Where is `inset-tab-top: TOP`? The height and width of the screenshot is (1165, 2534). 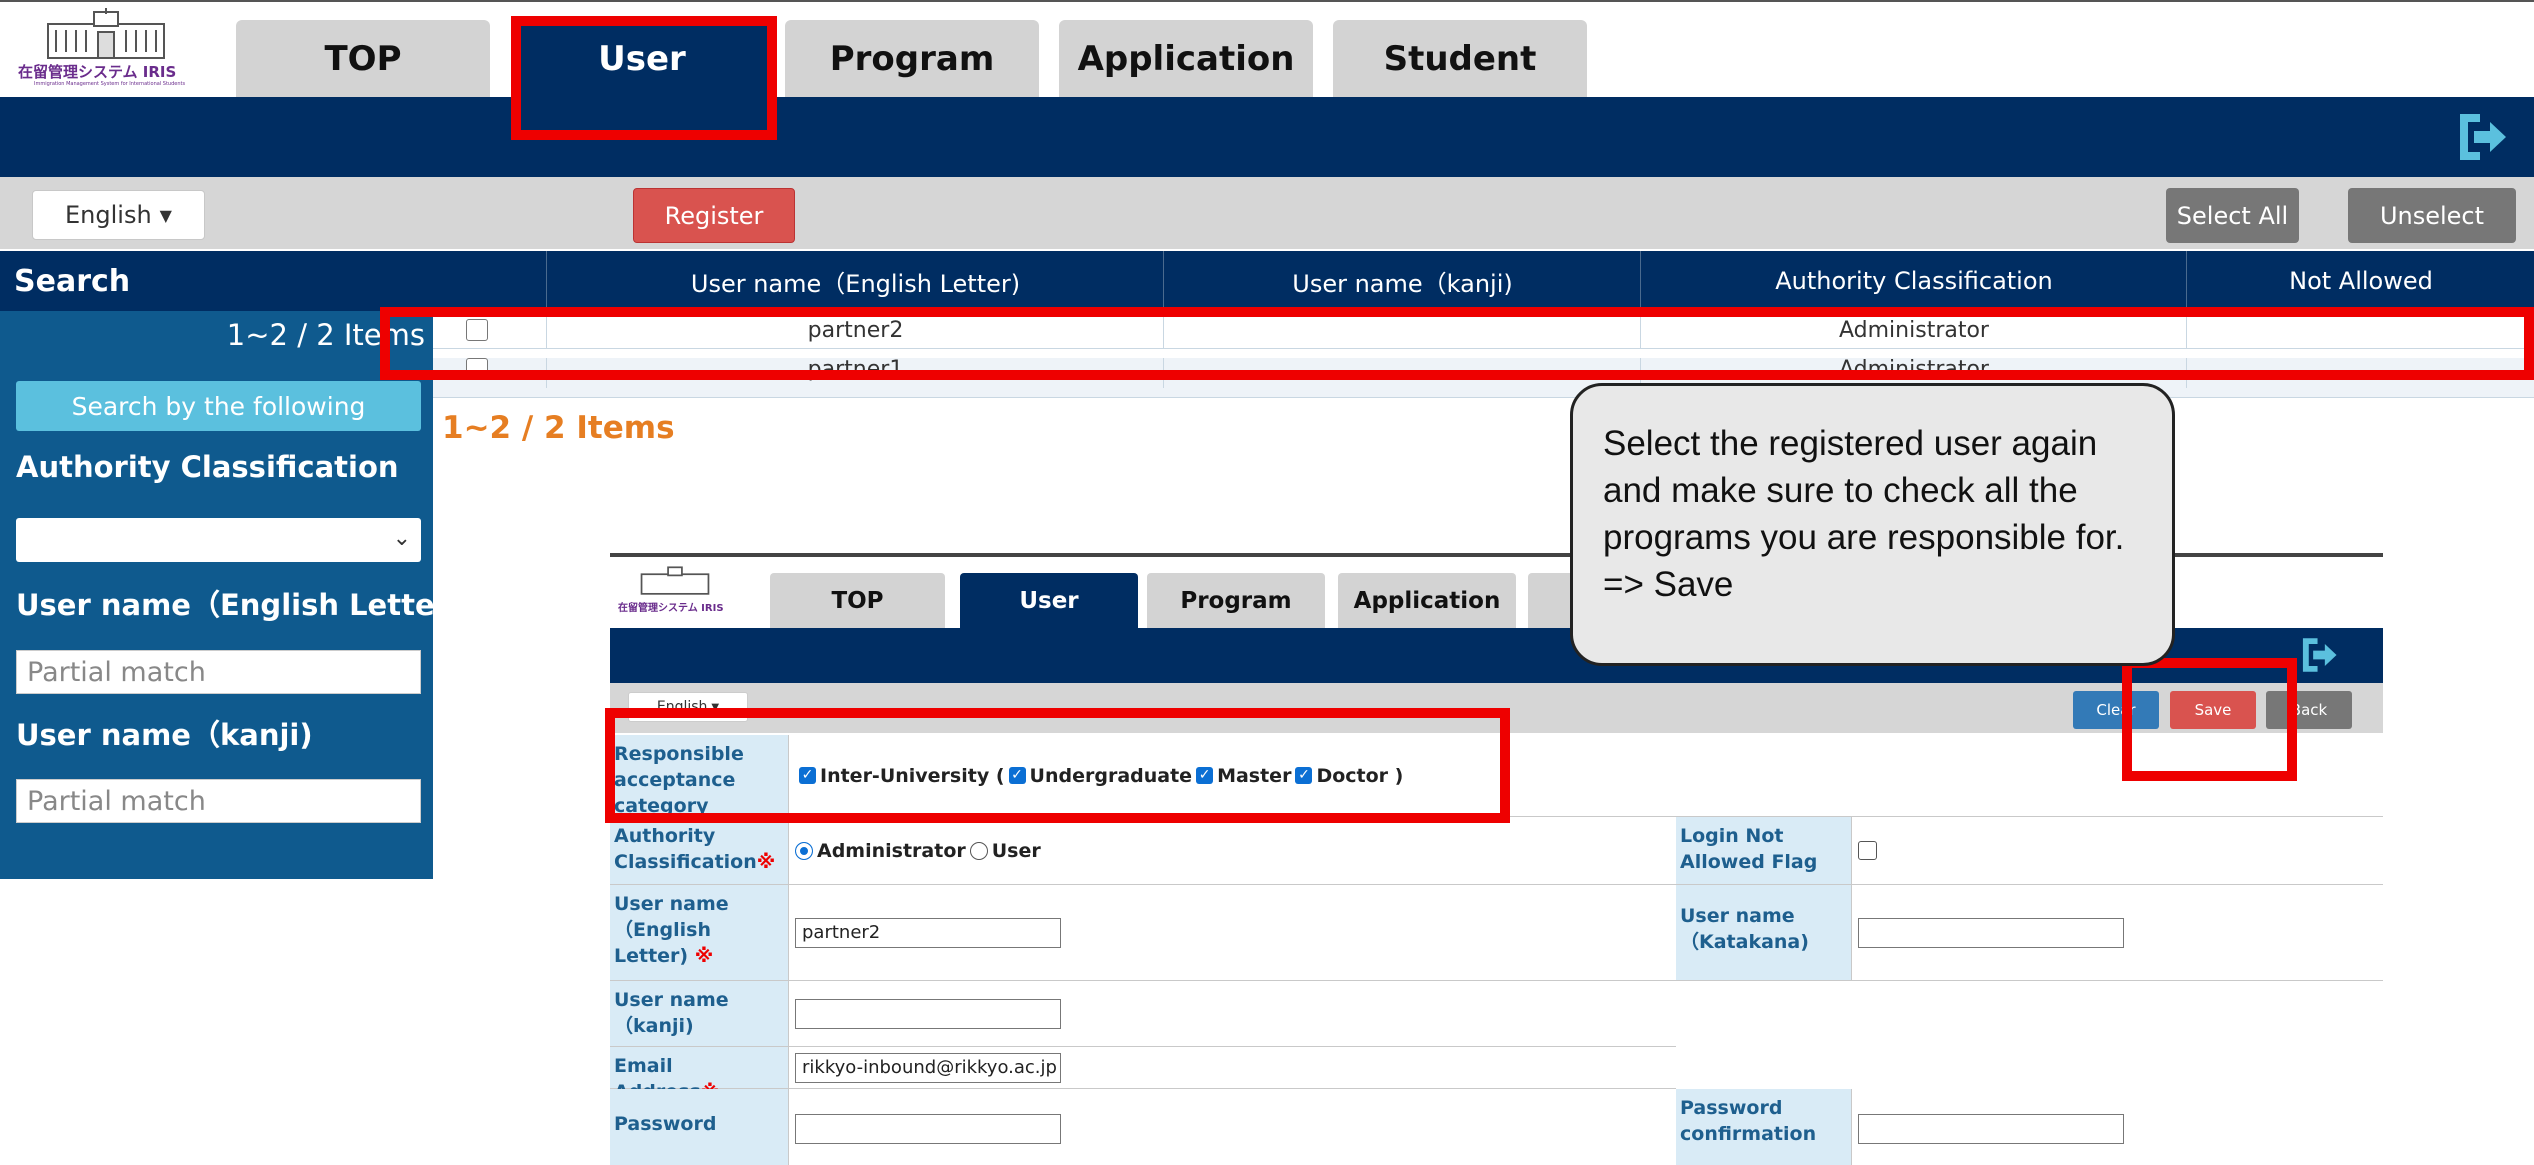
inset-tab-top: TOP is located at coordinates (857, 600).